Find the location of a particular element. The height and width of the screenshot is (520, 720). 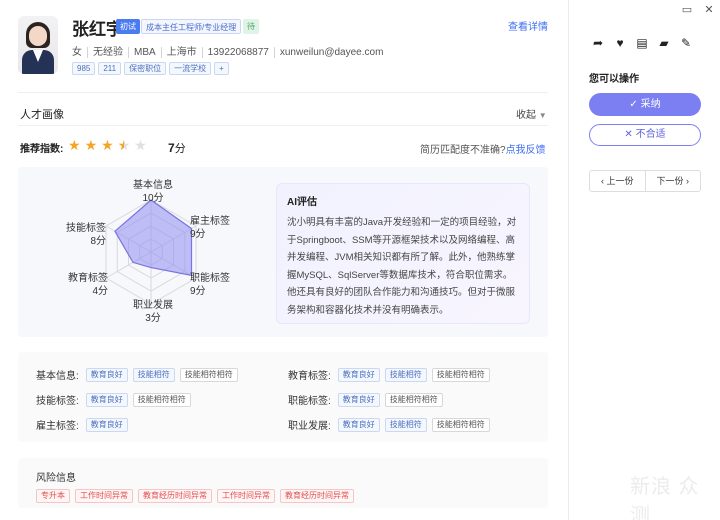

radar-label: 基本信息 10分 is located at coordinates (153, 192).